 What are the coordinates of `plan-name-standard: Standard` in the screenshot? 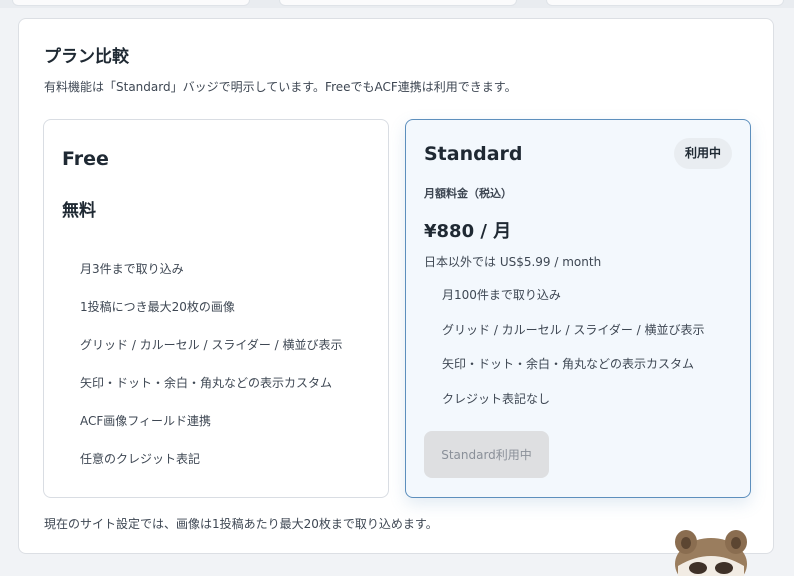 It's located at (473, 154).